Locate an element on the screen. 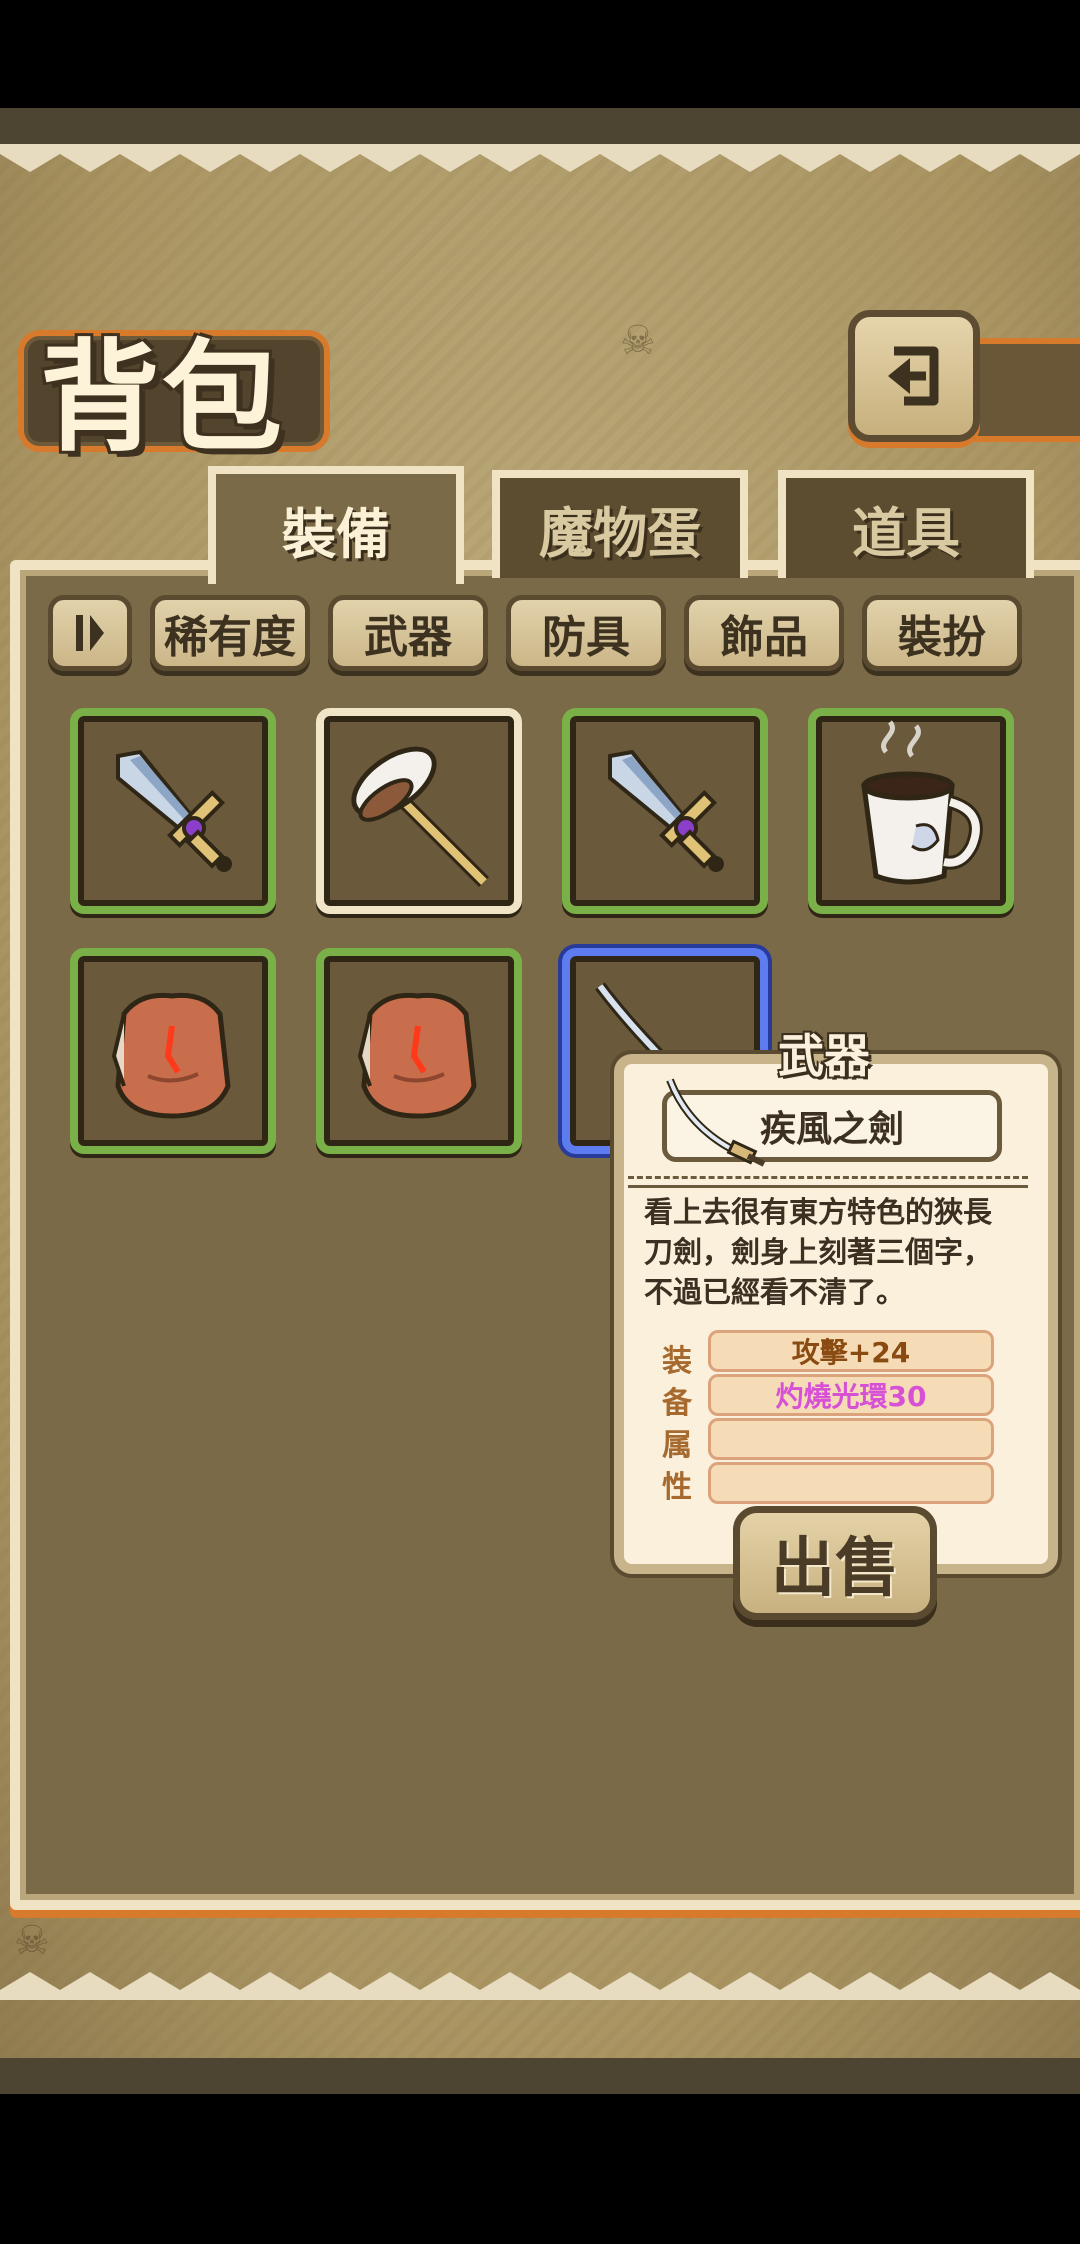 The width and height of the screenshot is (1080, 2244). bottom-zigzag-decoration is located at coordinates (540, 1986).